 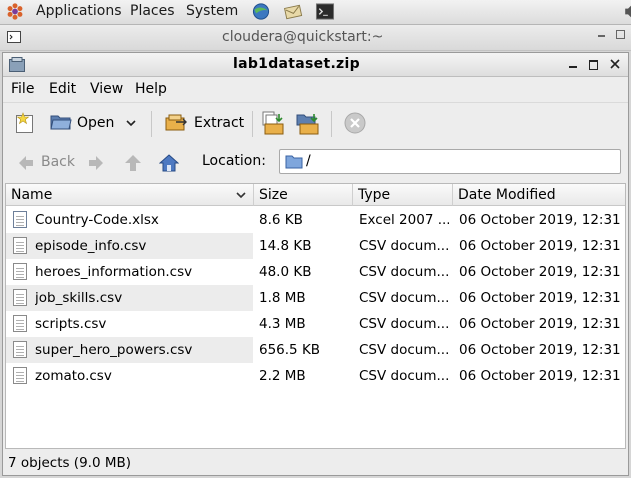 I want to click on location-label: Location:, so click(x=234, y=161).